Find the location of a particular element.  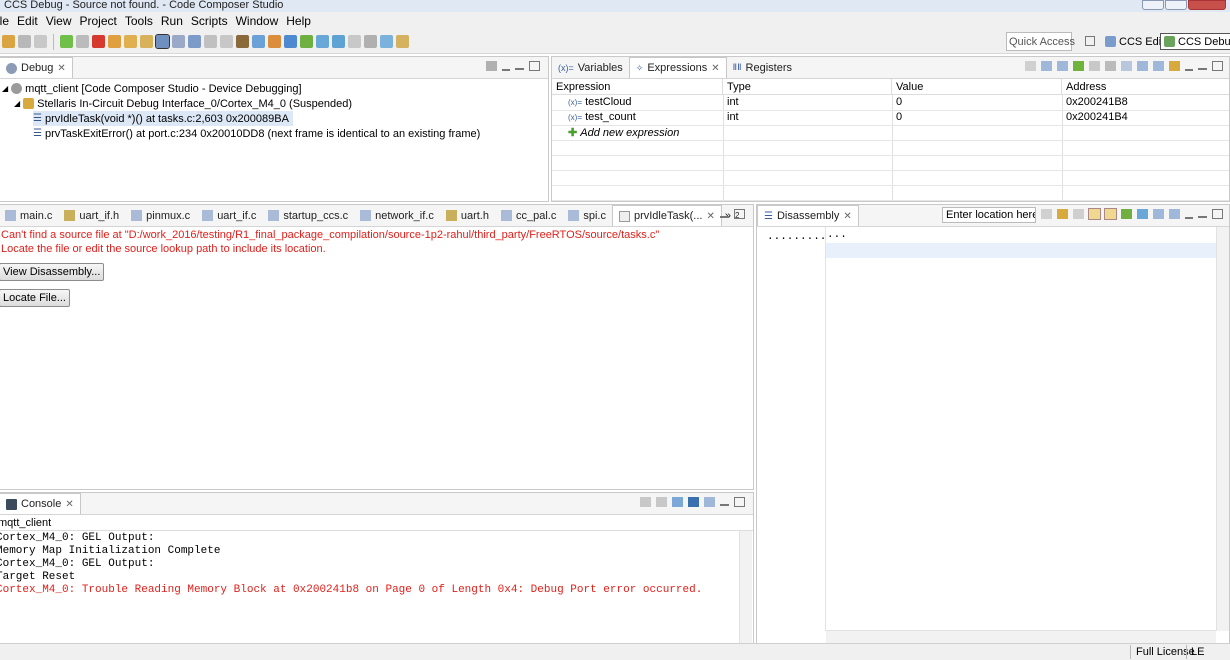

menu-edit: Edit is located at coordinates (27, 21).